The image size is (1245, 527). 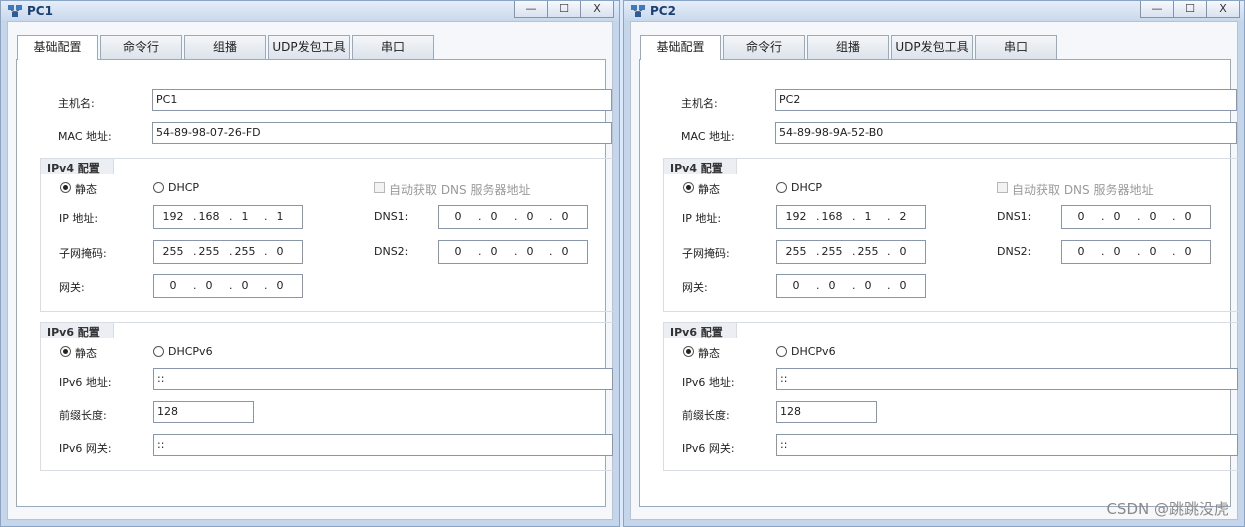 What do you see at coordinates (382, 133) in the screenshot?
I see `mac-input: 54-89-98-07-26-FD` at bounding box center [382, 133].